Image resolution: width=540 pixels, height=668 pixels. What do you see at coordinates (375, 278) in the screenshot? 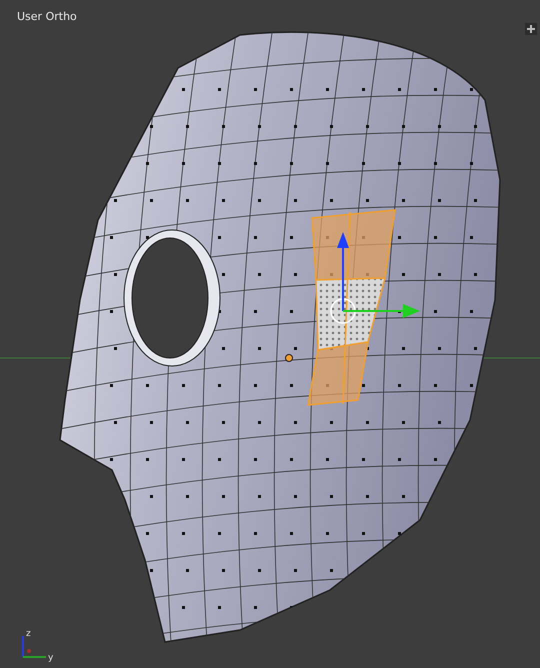
I see `transform-gizmo-icon` at bounding box center [375, 278].